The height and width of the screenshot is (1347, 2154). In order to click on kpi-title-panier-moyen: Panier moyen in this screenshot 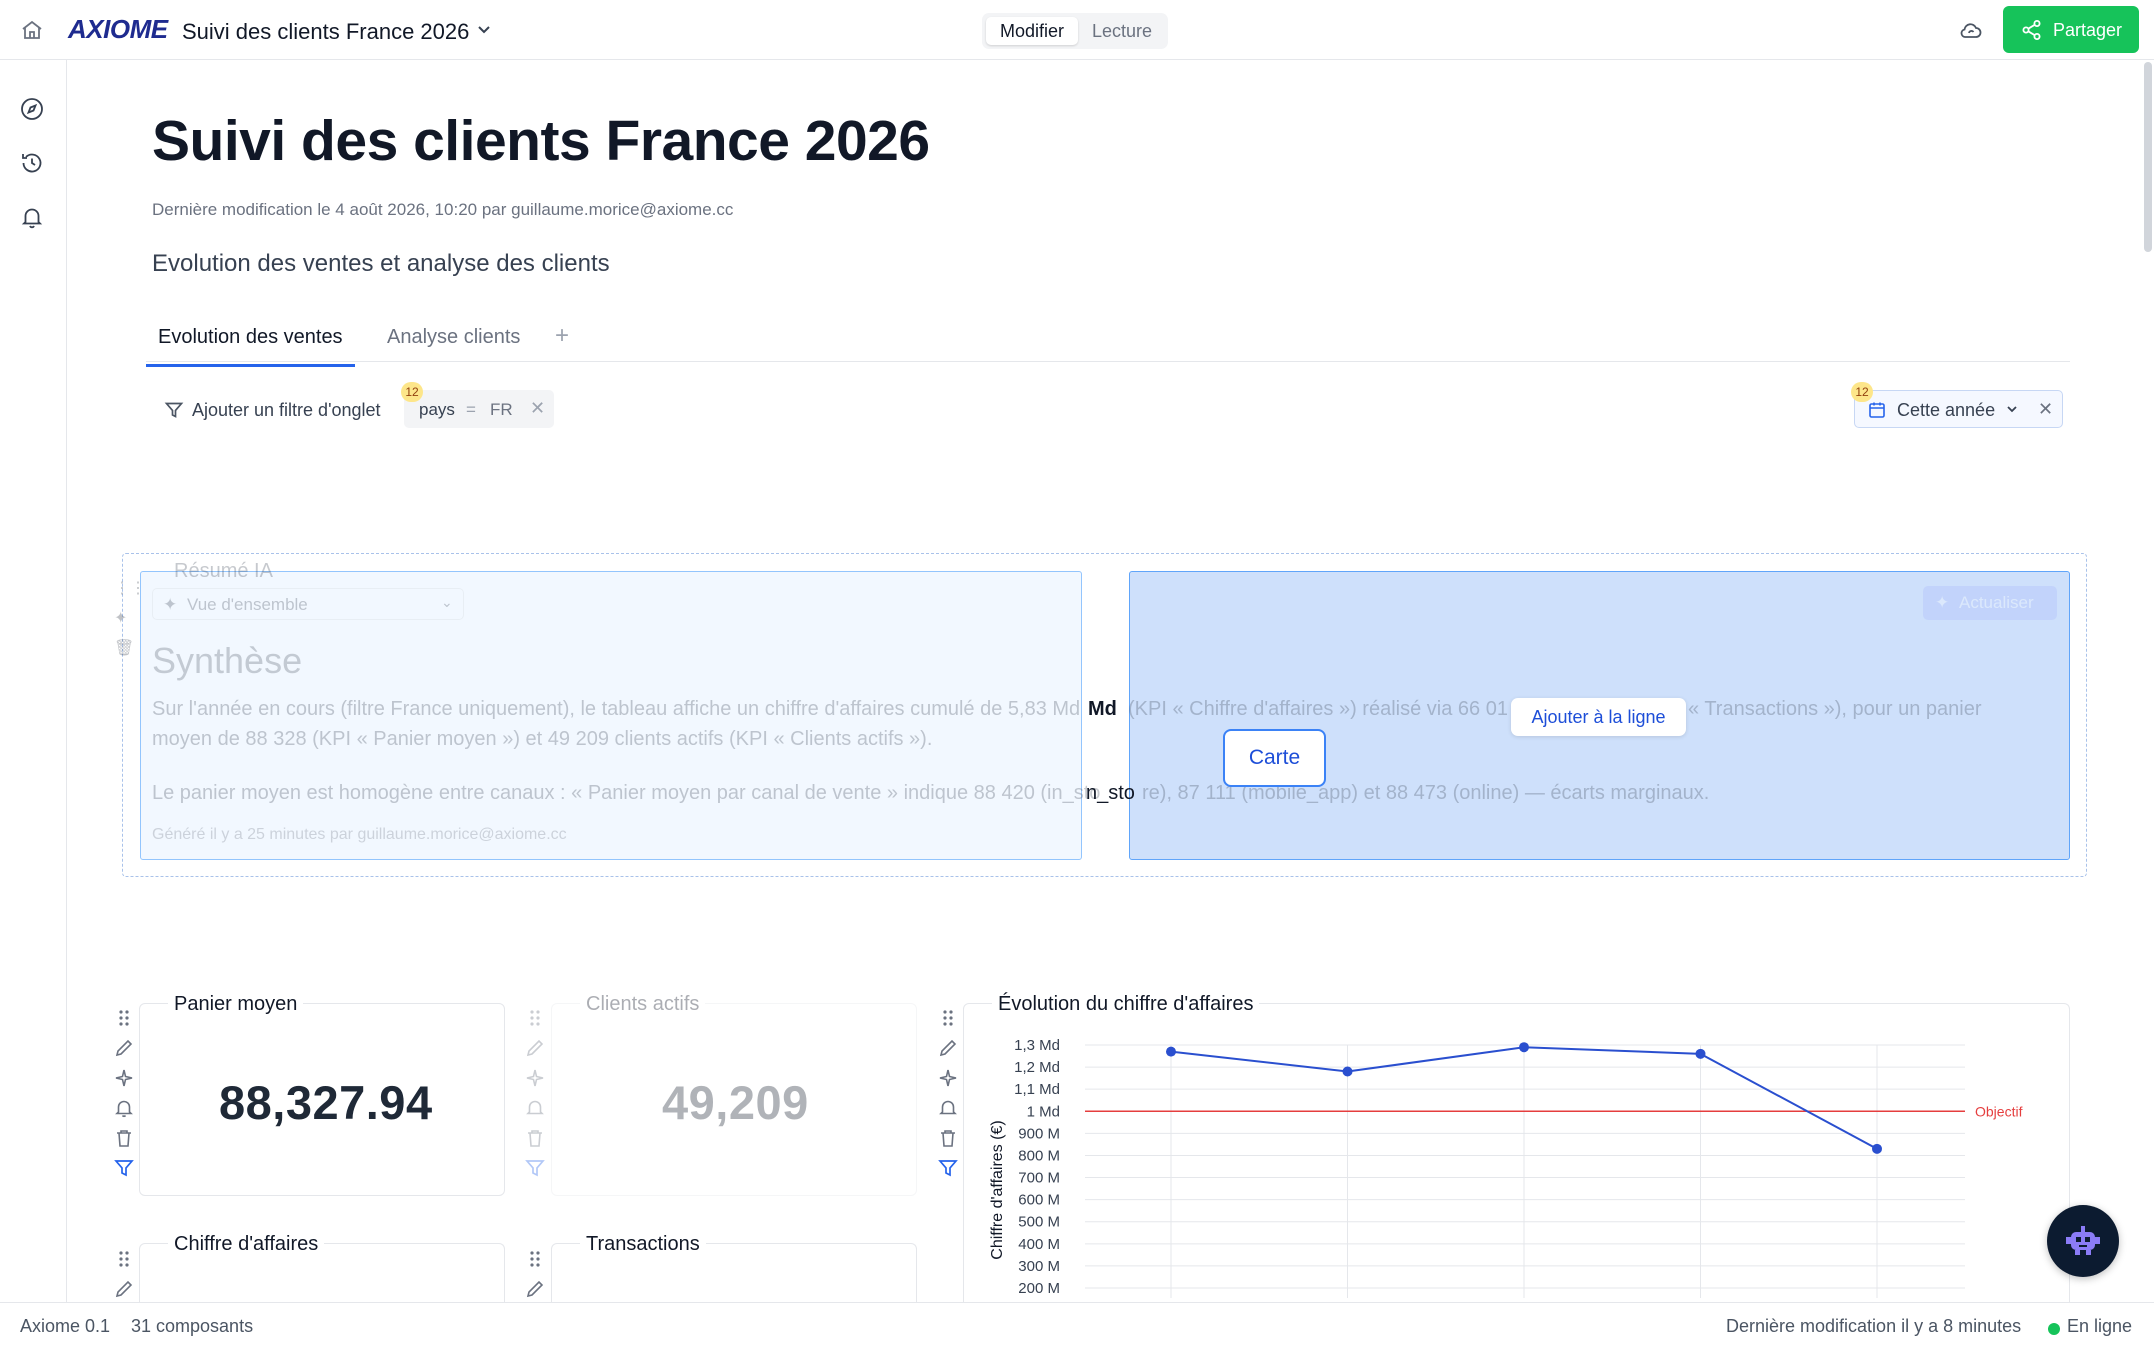, I will do `click(236, 1004)`.